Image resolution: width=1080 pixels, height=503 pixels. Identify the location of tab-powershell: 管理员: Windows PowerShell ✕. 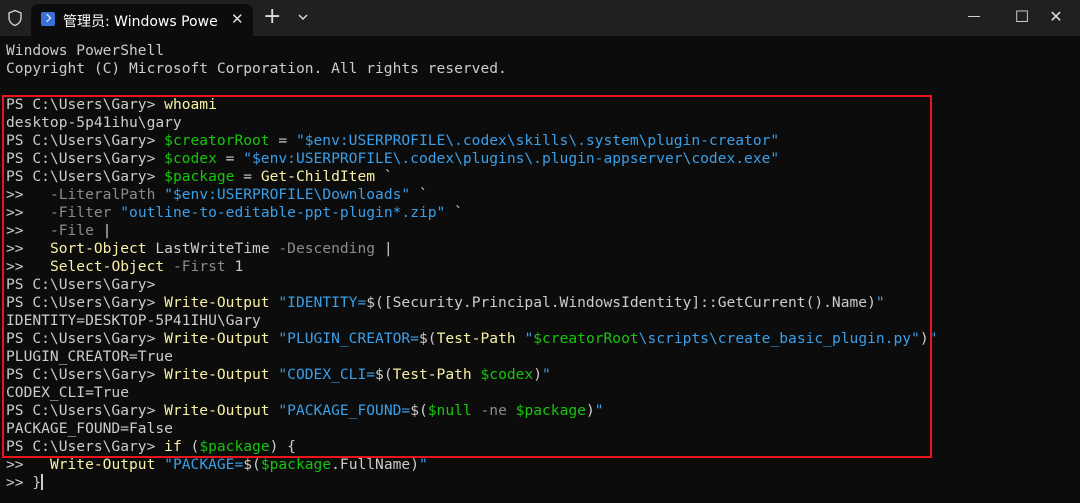
(142, 20).